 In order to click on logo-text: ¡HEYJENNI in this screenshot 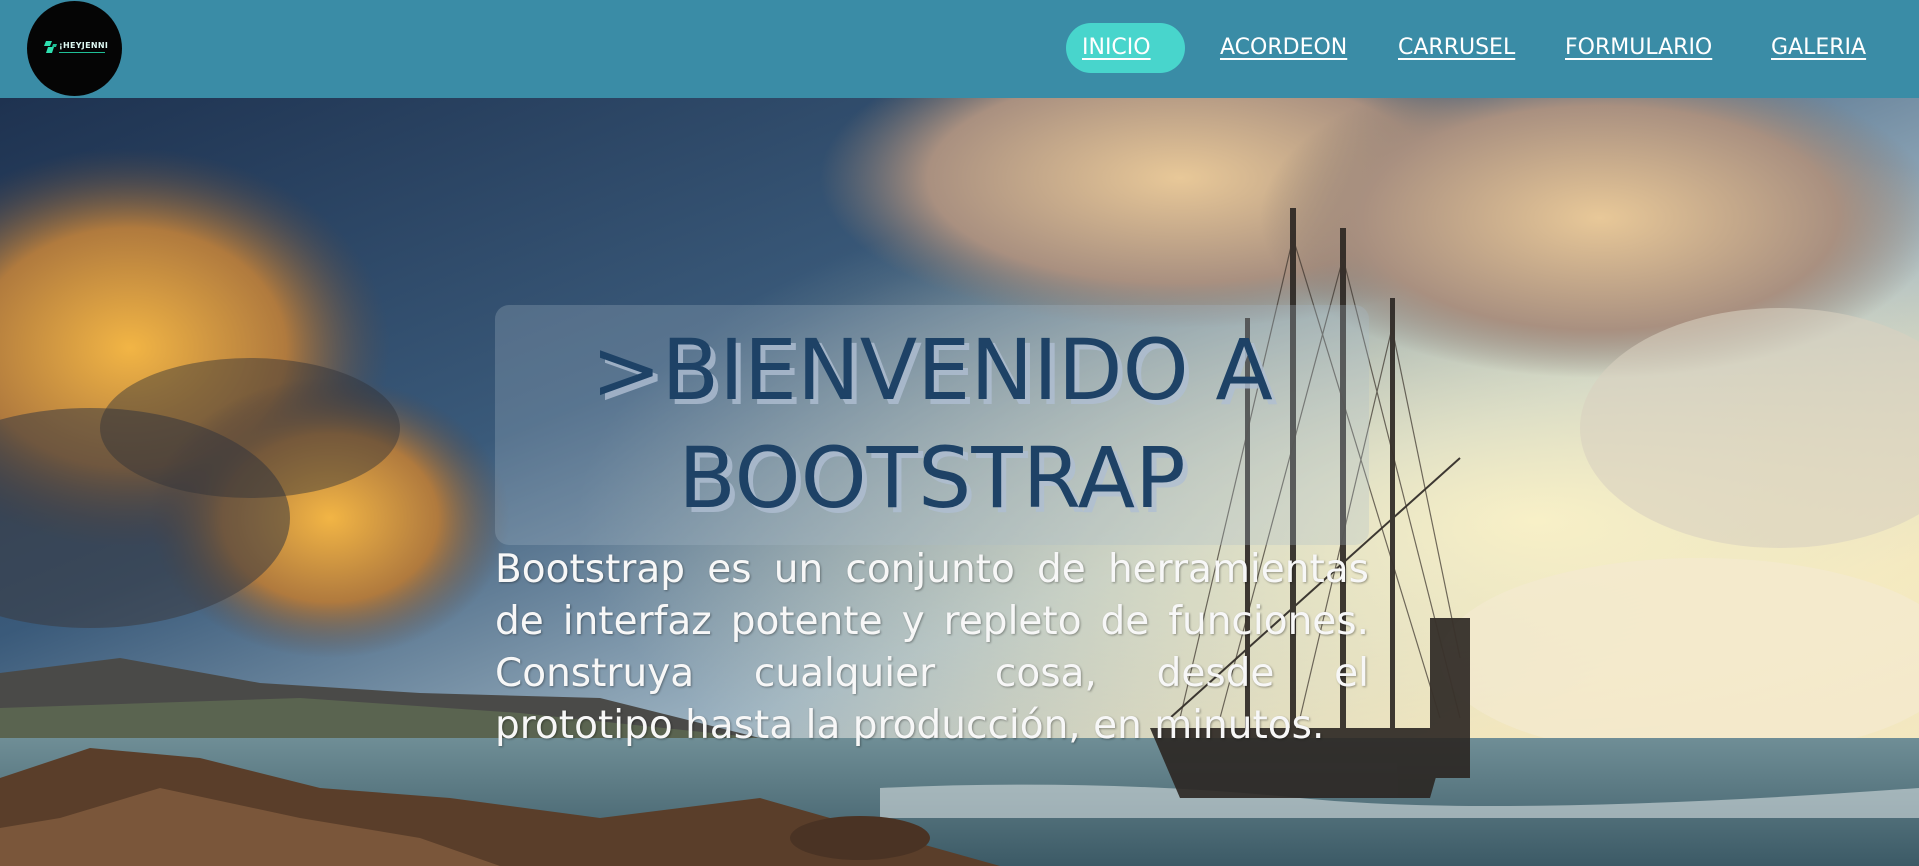, I will do `click(84, 45)`.